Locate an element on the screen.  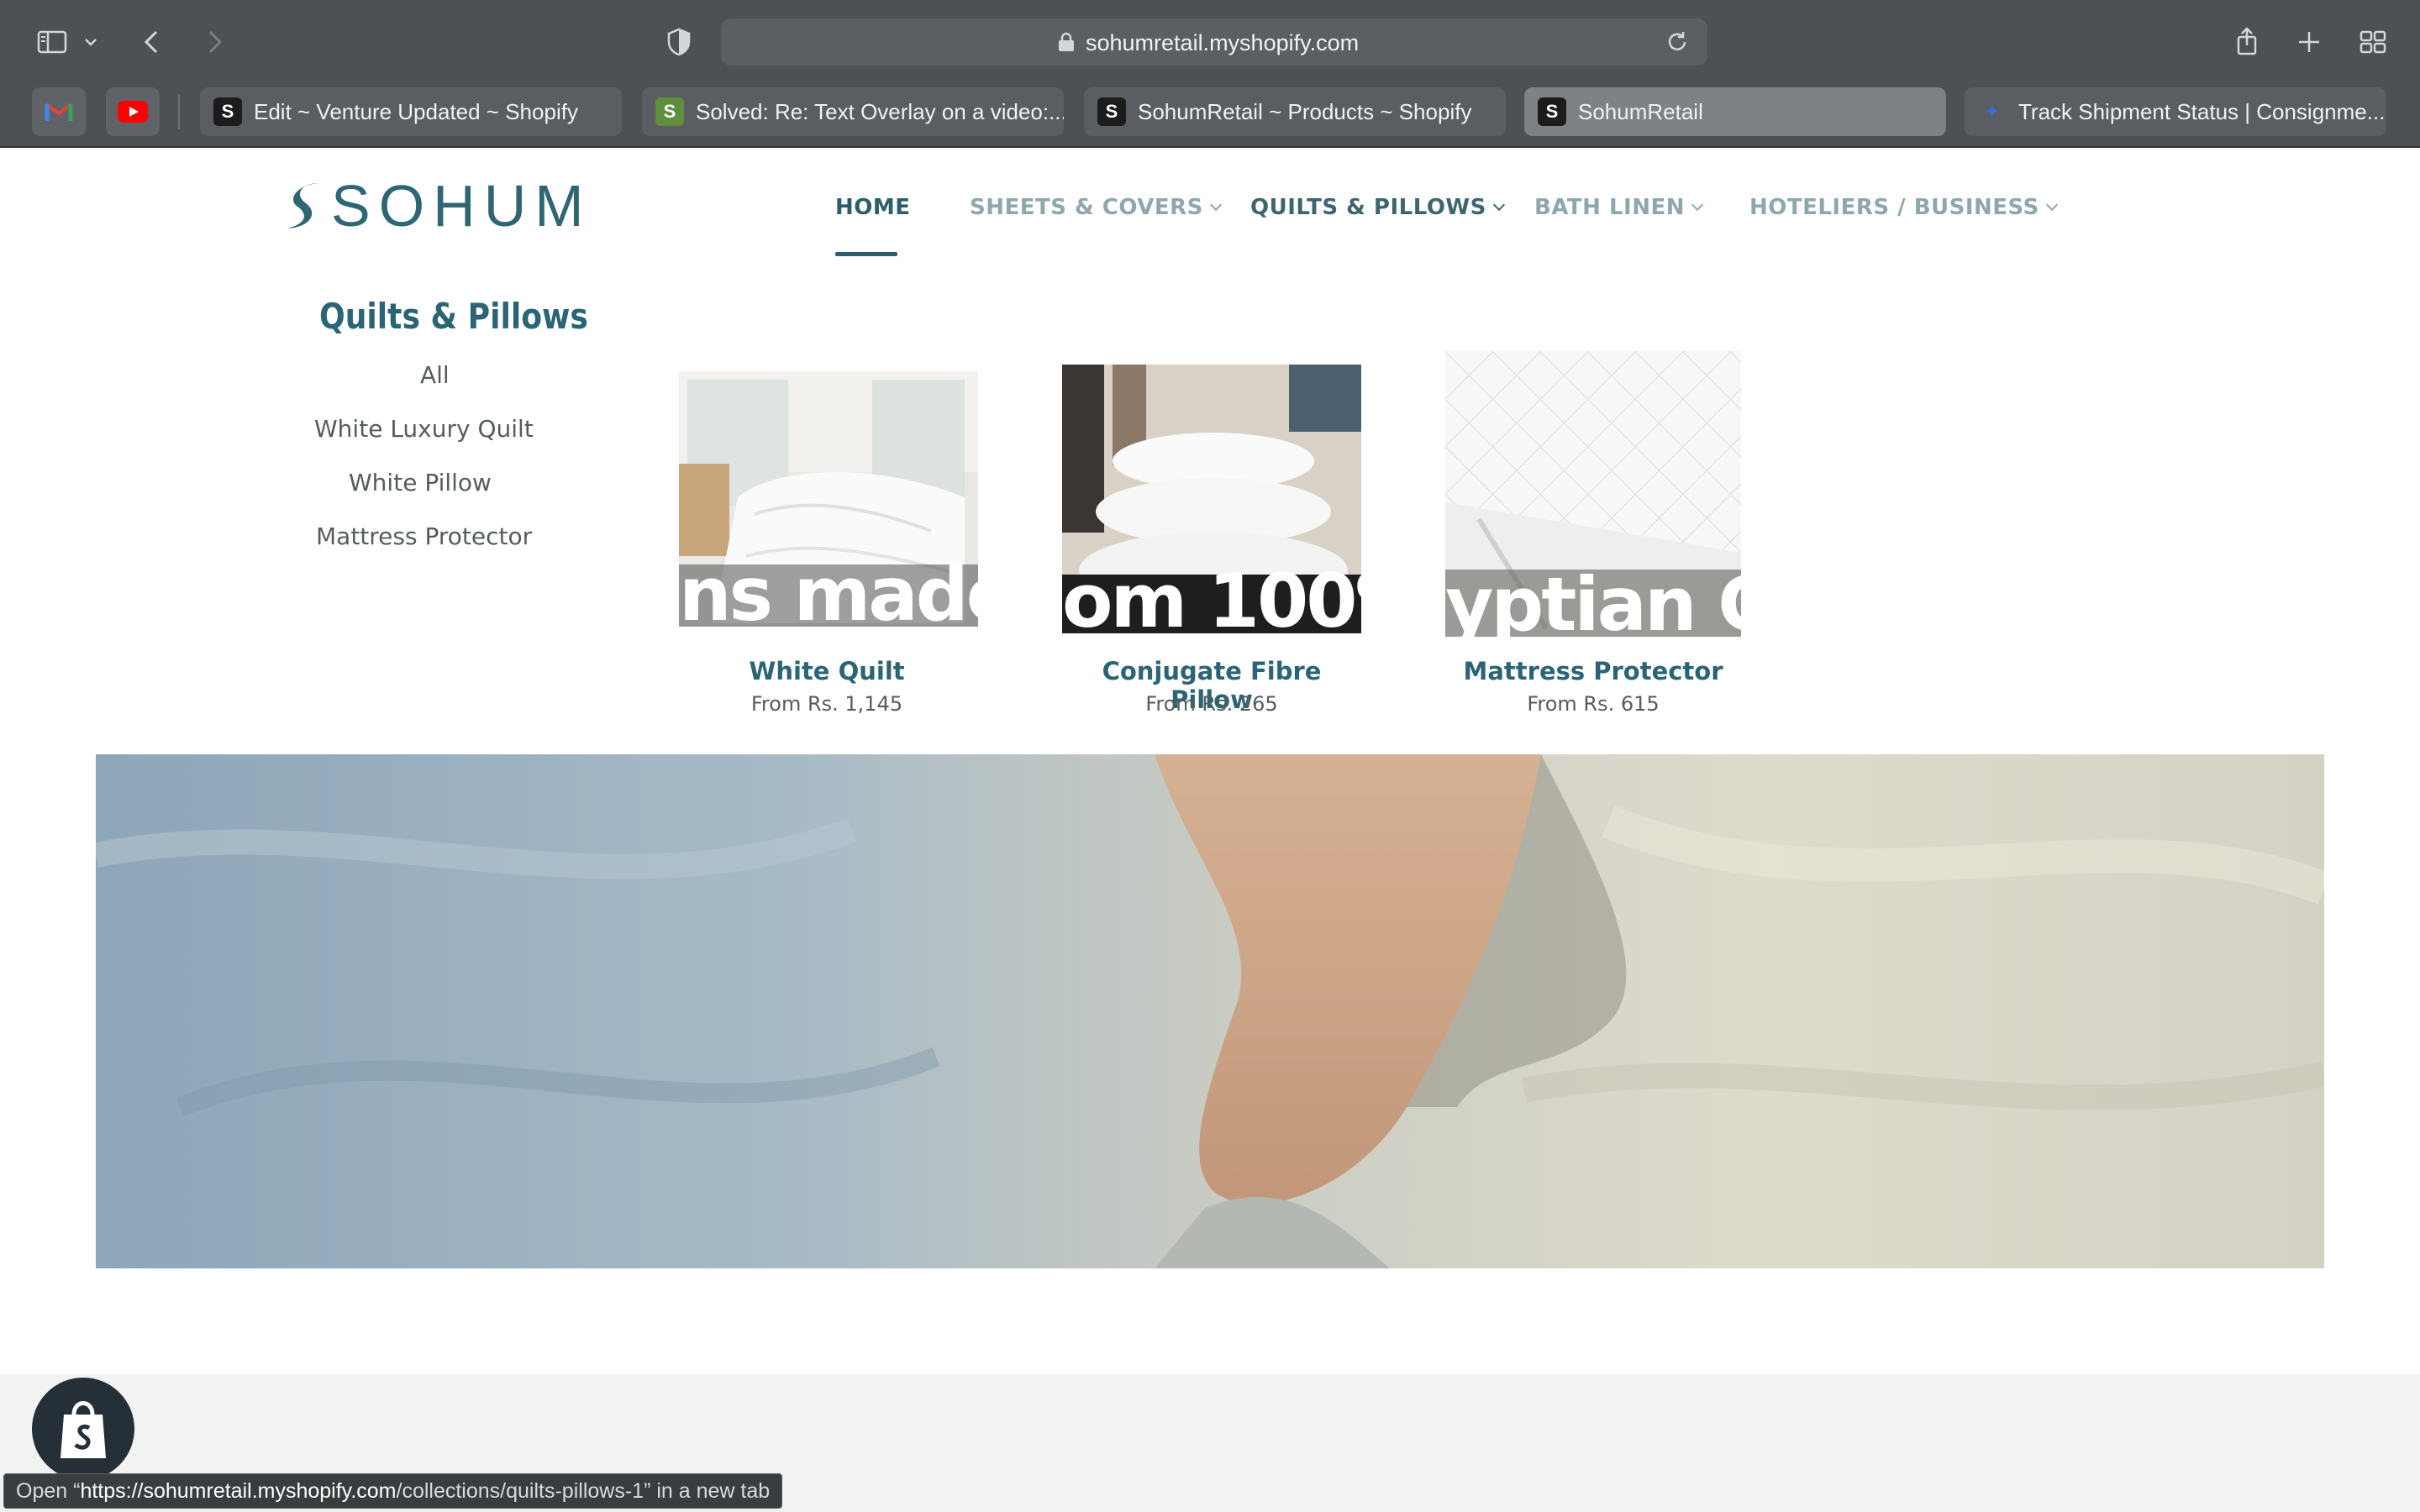
product-image-conjugate-fibre-pillow: om 100% is located at coordinates (1211, 499).